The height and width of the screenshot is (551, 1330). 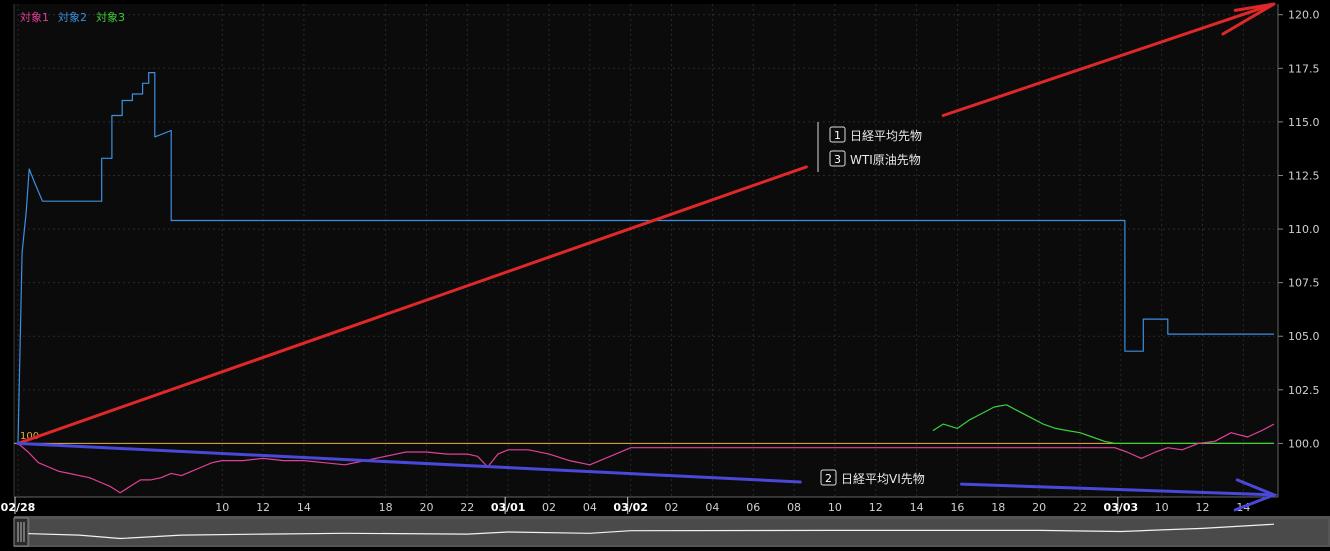 I want to click on overview-navigator, so click(x=671, y=531).